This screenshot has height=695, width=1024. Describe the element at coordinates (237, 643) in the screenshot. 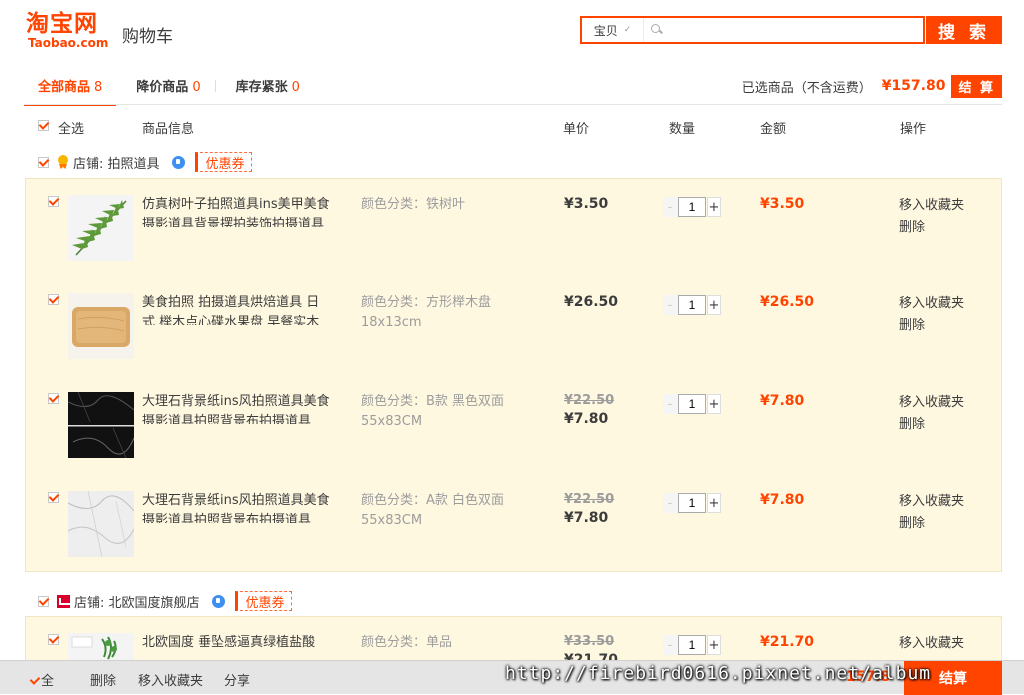

I see `product-title: 北欧国度 垂坠感逼真绿植盐酸` at that location.